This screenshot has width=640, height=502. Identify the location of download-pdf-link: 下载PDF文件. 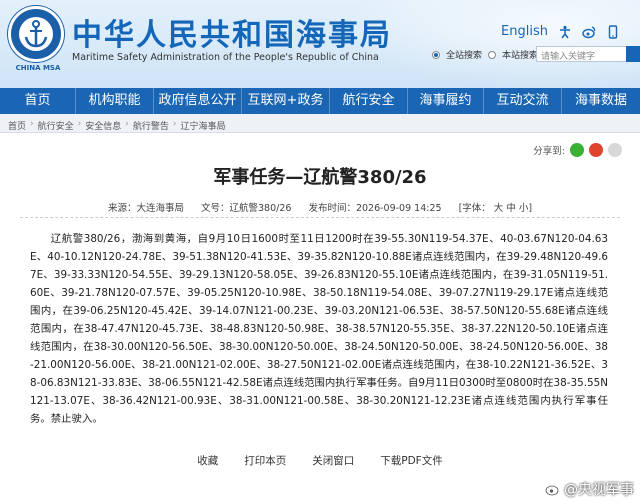
(411, 460).